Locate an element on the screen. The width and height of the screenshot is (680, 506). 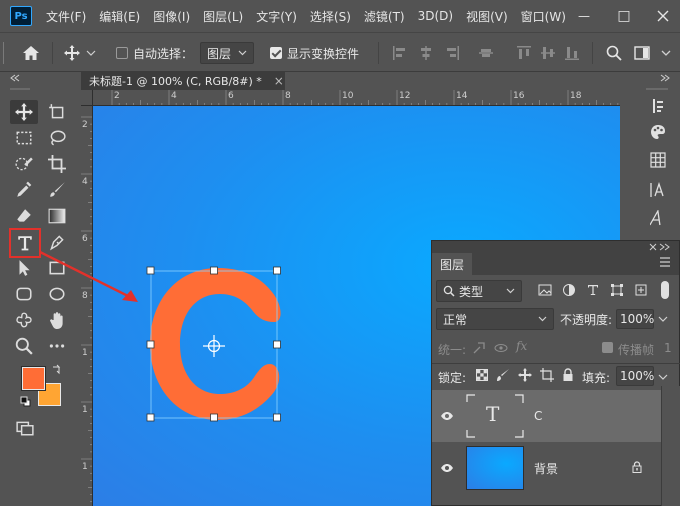
unify-visibility-icon is located at coordinates (501, 348).